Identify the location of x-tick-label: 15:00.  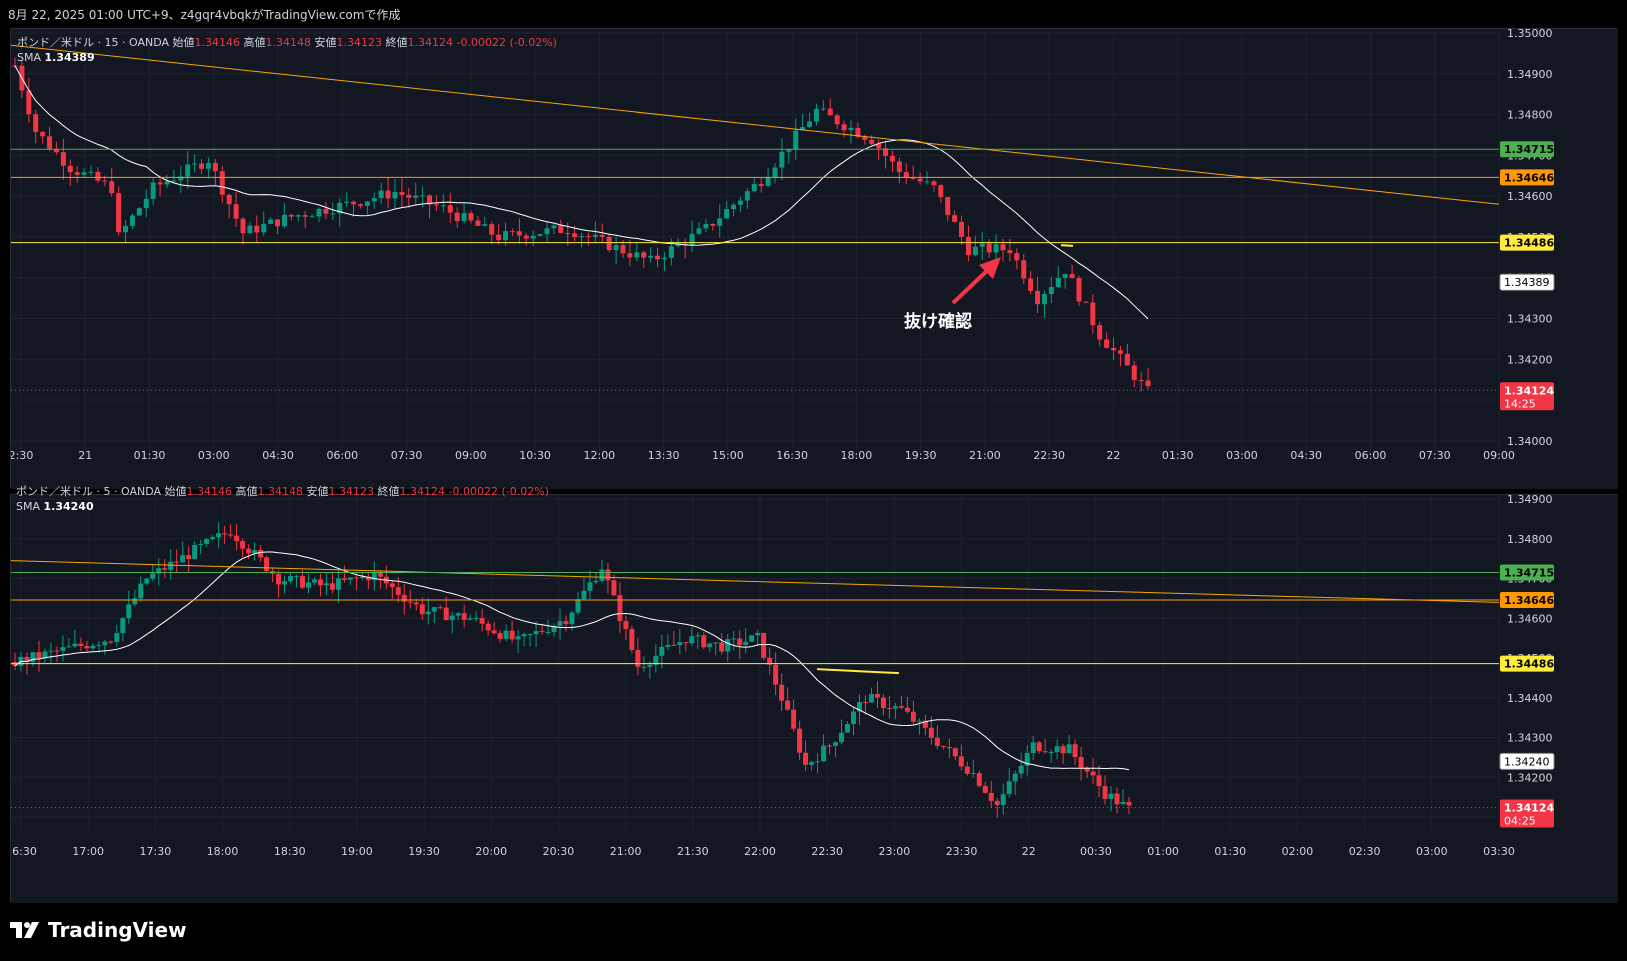
(728, 455).